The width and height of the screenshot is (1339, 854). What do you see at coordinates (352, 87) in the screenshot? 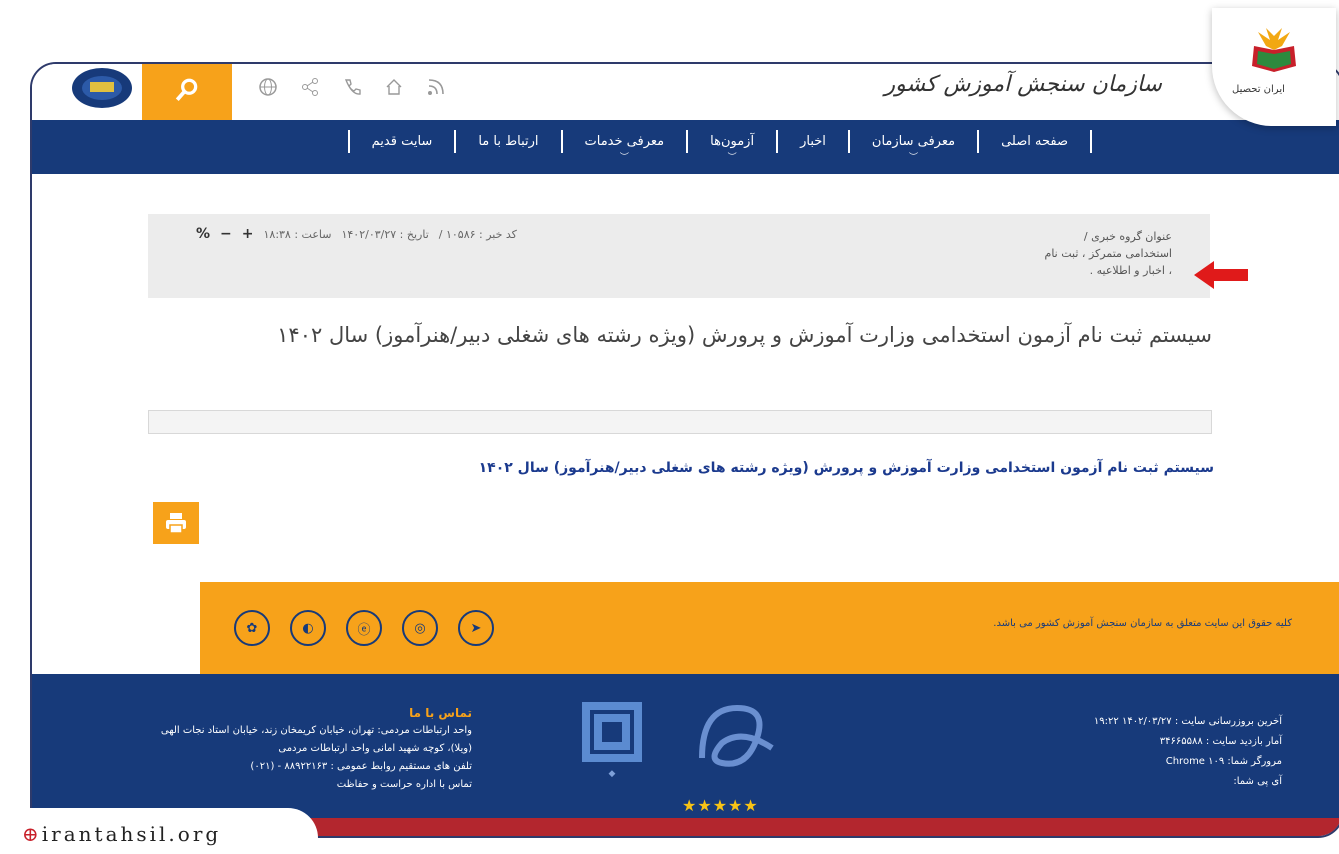
I see `phone-icon` at bounding box center [352, 87].